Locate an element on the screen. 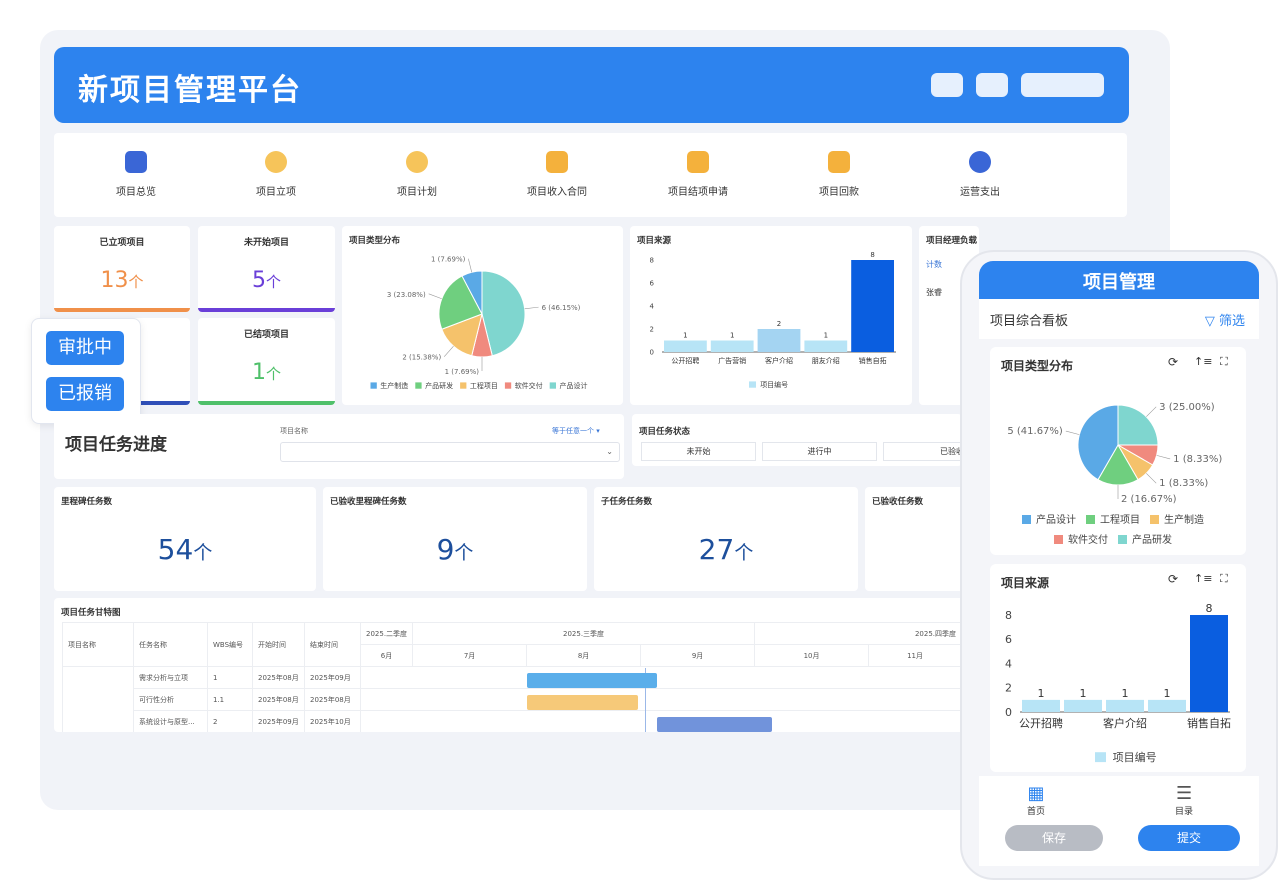 The width and height of the screenshot is (1280, 880). reimbursed-tag: 已报销 is located at coordinates (85, 394).